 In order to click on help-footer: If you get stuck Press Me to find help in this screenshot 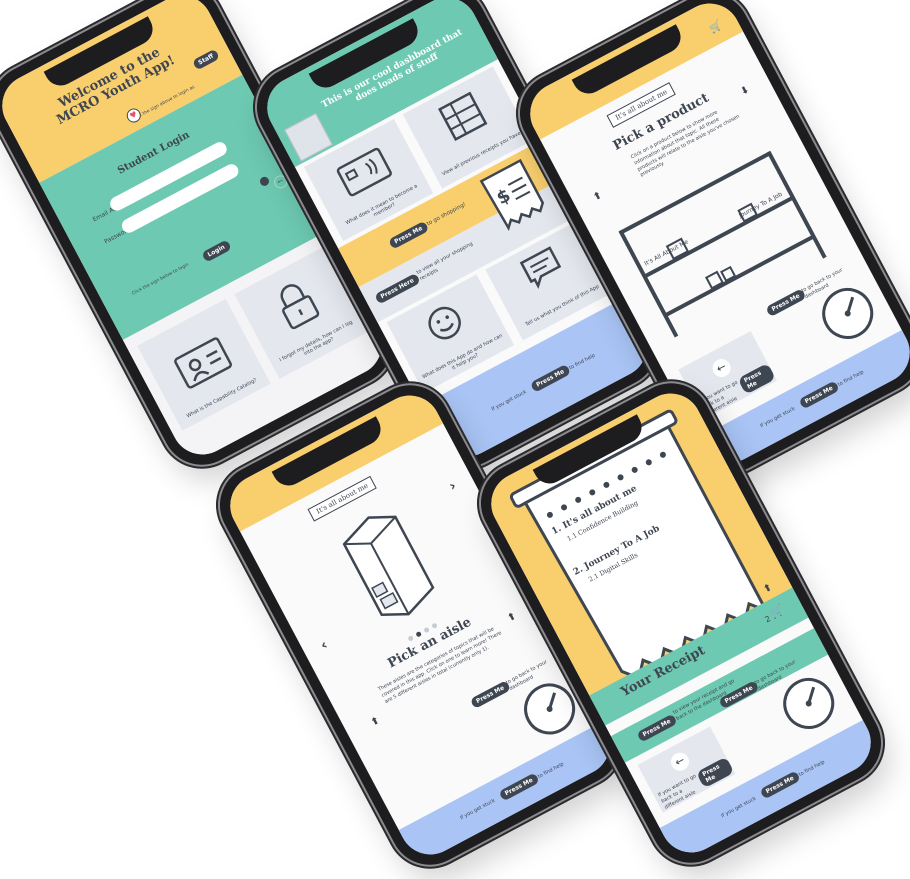, I will do `click(509, 793)`.